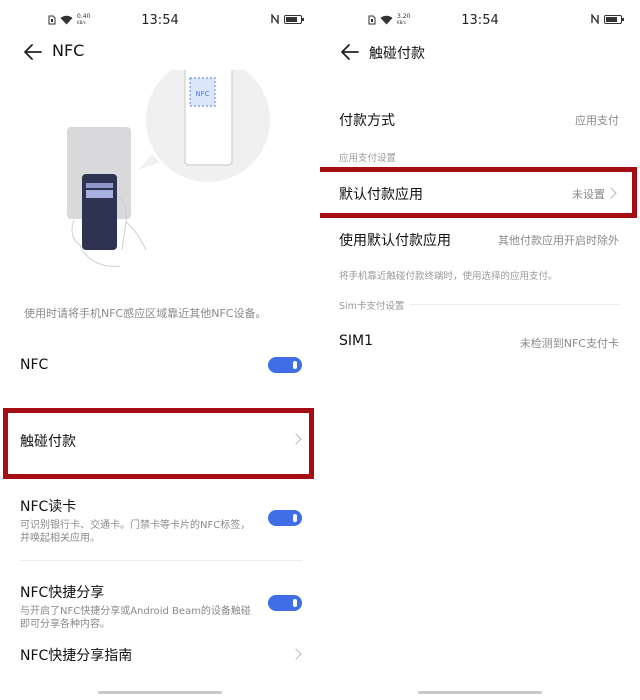 The height and width of the screenshot is (700, 640). Describe the element at coordinates (285, 603) in the screenshot. I see `nfc-share-toggle` at that location.